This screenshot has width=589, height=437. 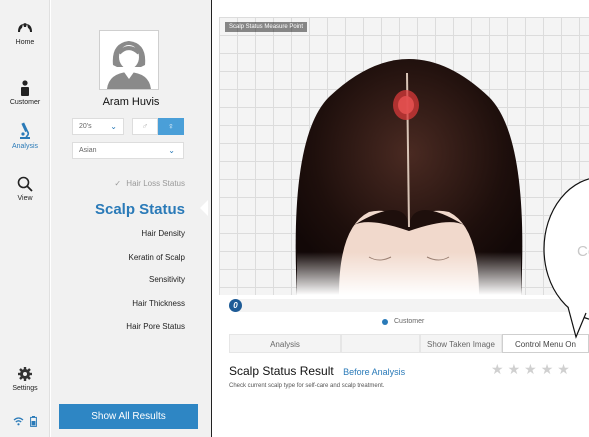 What do you see at coordinates (25, 42) in the screenshot?
I see `nav-label-home: Home` at bounding box center [25, 42].